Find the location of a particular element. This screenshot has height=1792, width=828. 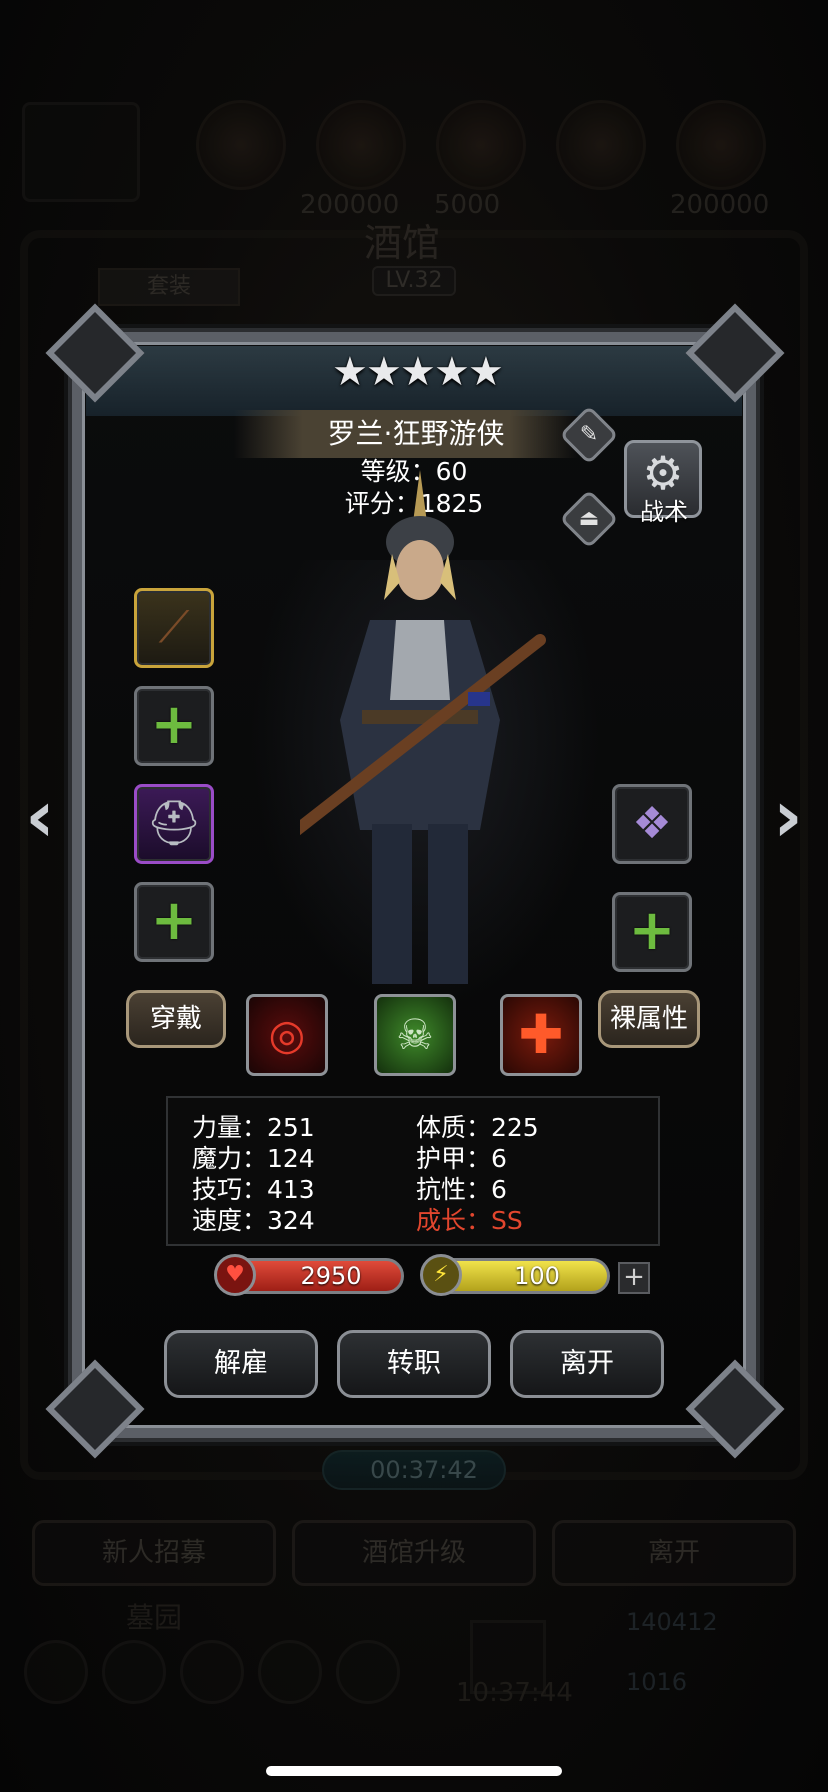

stat-magic: 魔力：124 is located at coordinates (253, 1158).